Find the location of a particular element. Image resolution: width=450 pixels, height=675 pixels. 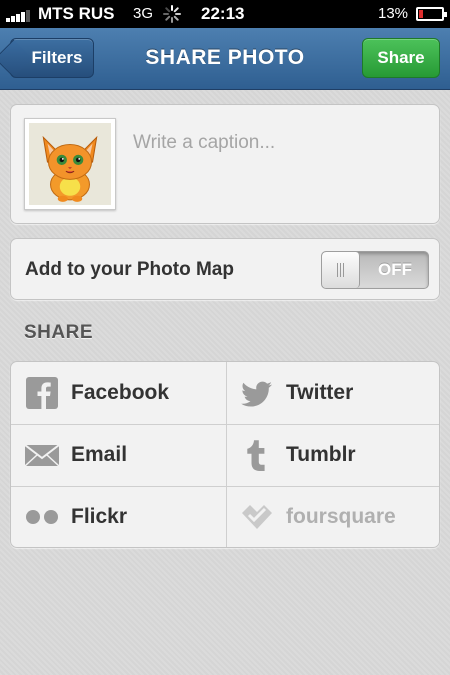

share-tumblr-label: Tumblr is located at coordinates (321, 454).